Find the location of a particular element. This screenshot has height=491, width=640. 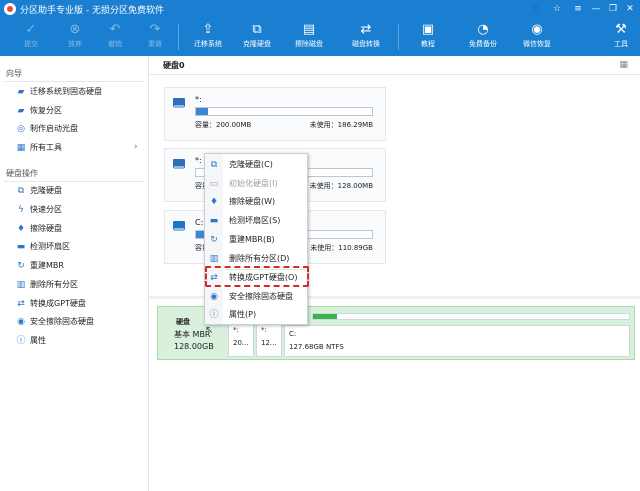

partition-card: *: 容量：200.00MB 未使用：186.29MB is located at coordinates (275, 114).